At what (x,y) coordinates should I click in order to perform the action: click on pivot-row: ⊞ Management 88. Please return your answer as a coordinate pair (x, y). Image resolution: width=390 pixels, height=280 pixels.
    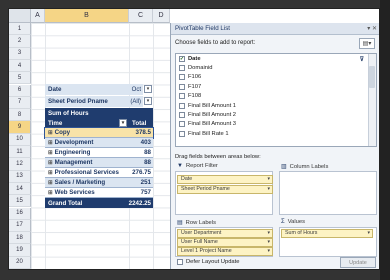
    Looking at the image, I should click on (99, 163).